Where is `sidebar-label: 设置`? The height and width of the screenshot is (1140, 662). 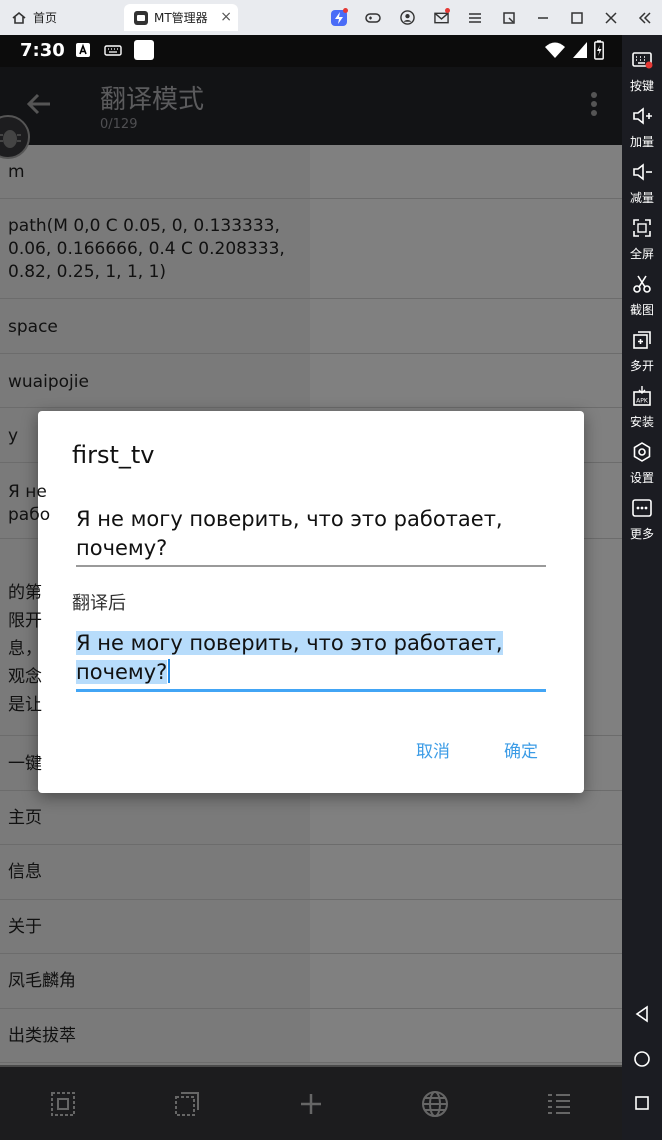 sidebar-label: 设置 is located at coordinates (641, 478).